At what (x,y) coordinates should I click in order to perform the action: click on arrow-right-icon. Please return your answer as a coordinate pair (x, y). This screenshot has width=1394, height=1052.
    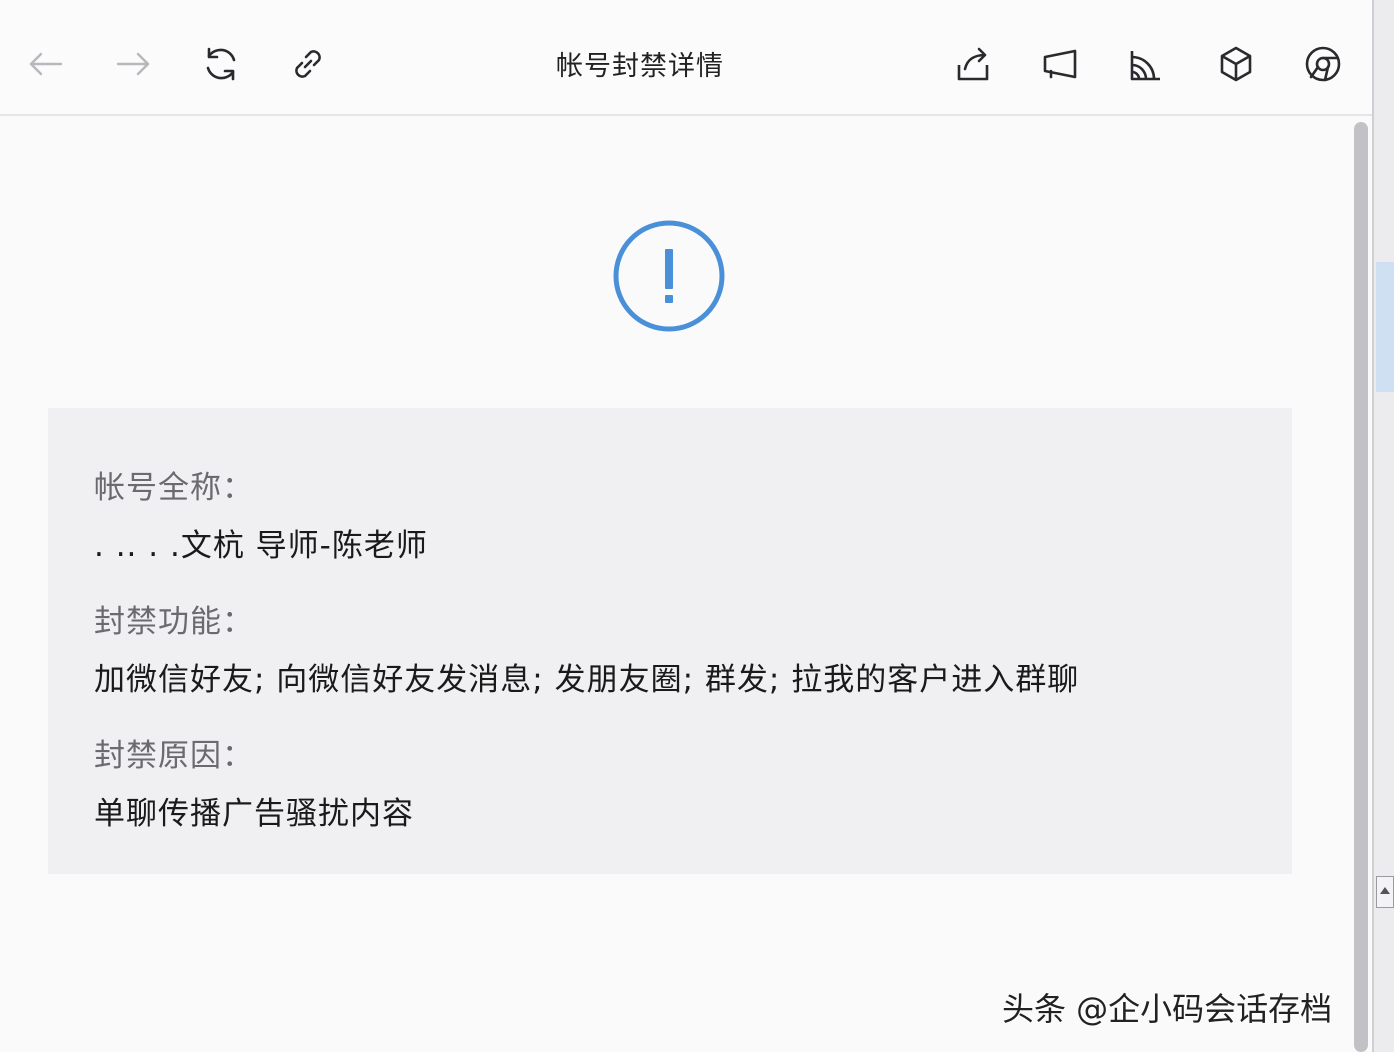
    Looking at the image, I should click on (133, 64).